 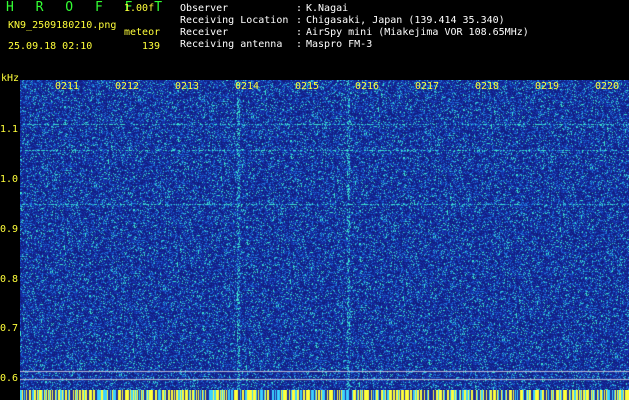 What do you see at coordinates (427, 86) in the screenshot?
I see `time-tick-label: 0217` at bounding box center [427, 86].